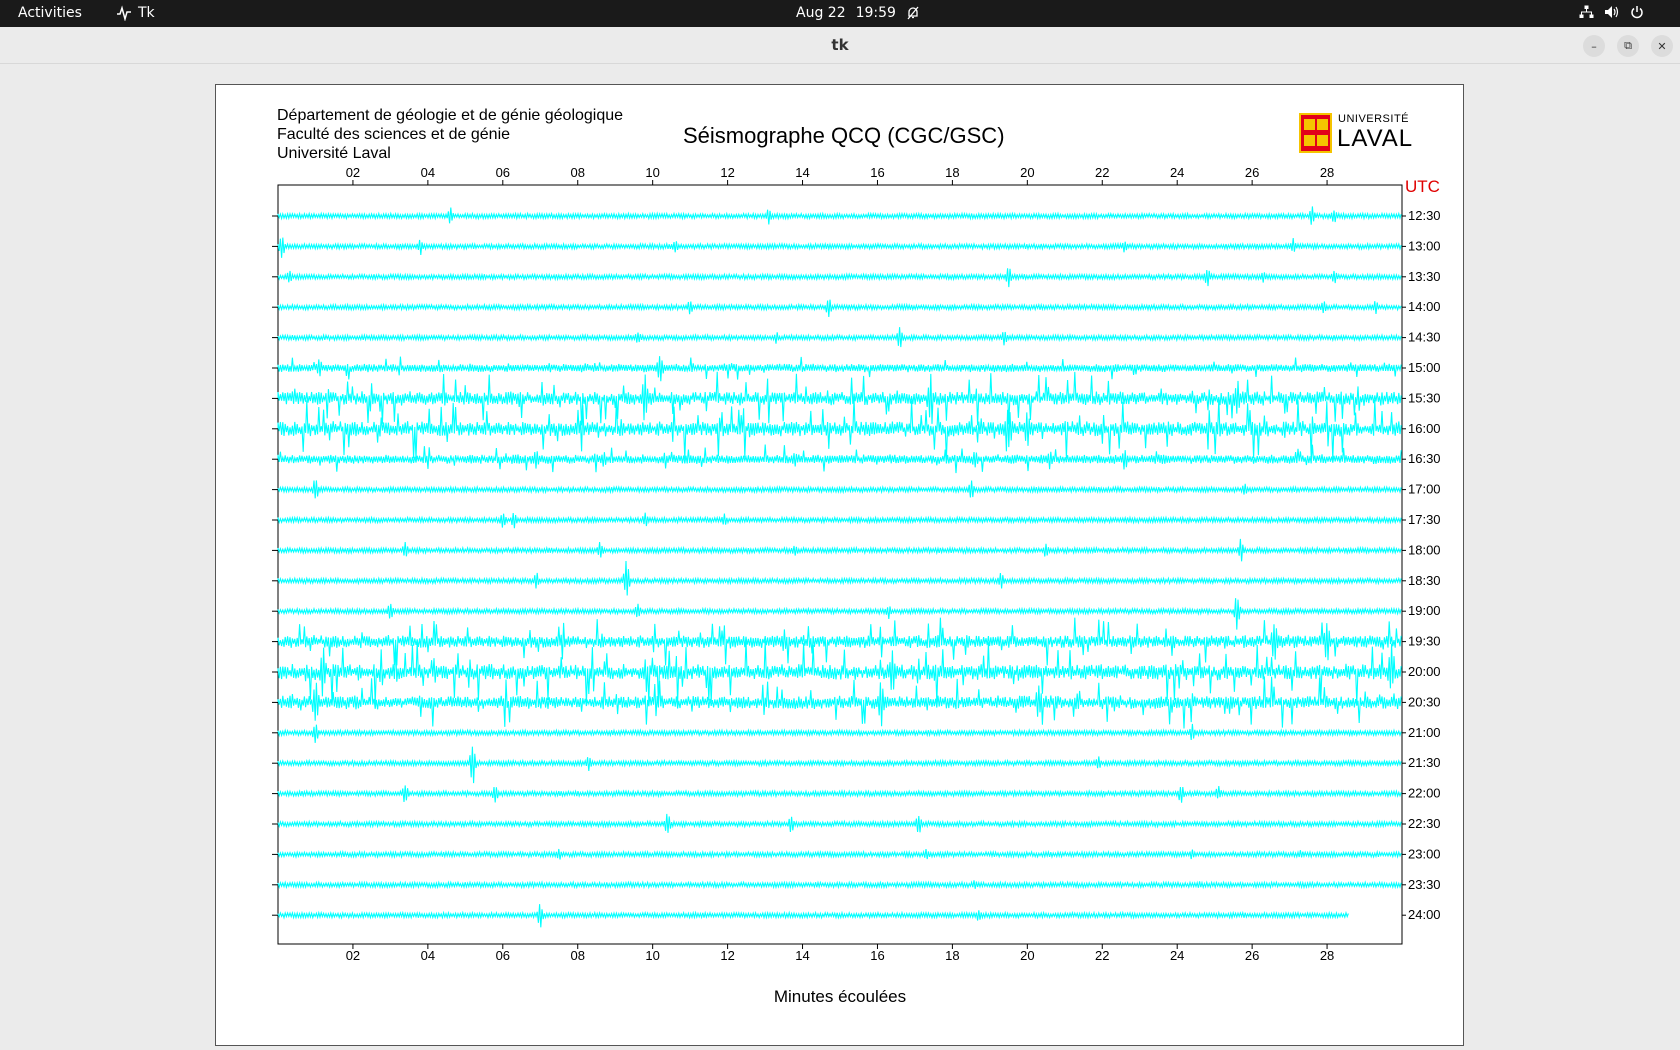  Describe the element at coordinates (146, 13) in the screenshot. I see `app-name: Tk` at that location.